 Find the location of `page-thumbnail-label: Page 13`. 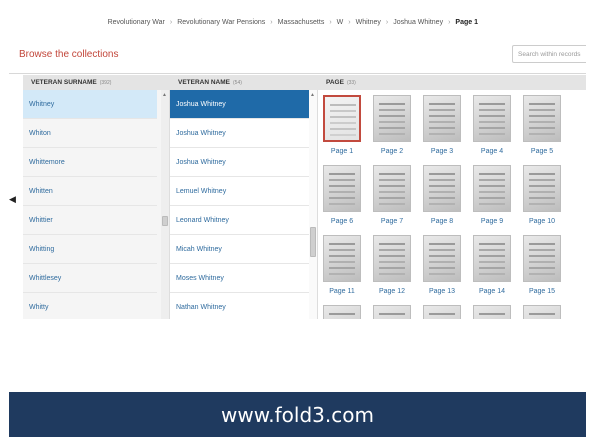

page-thumbnail-label: Page 13 is located at coordinates (442, 291).